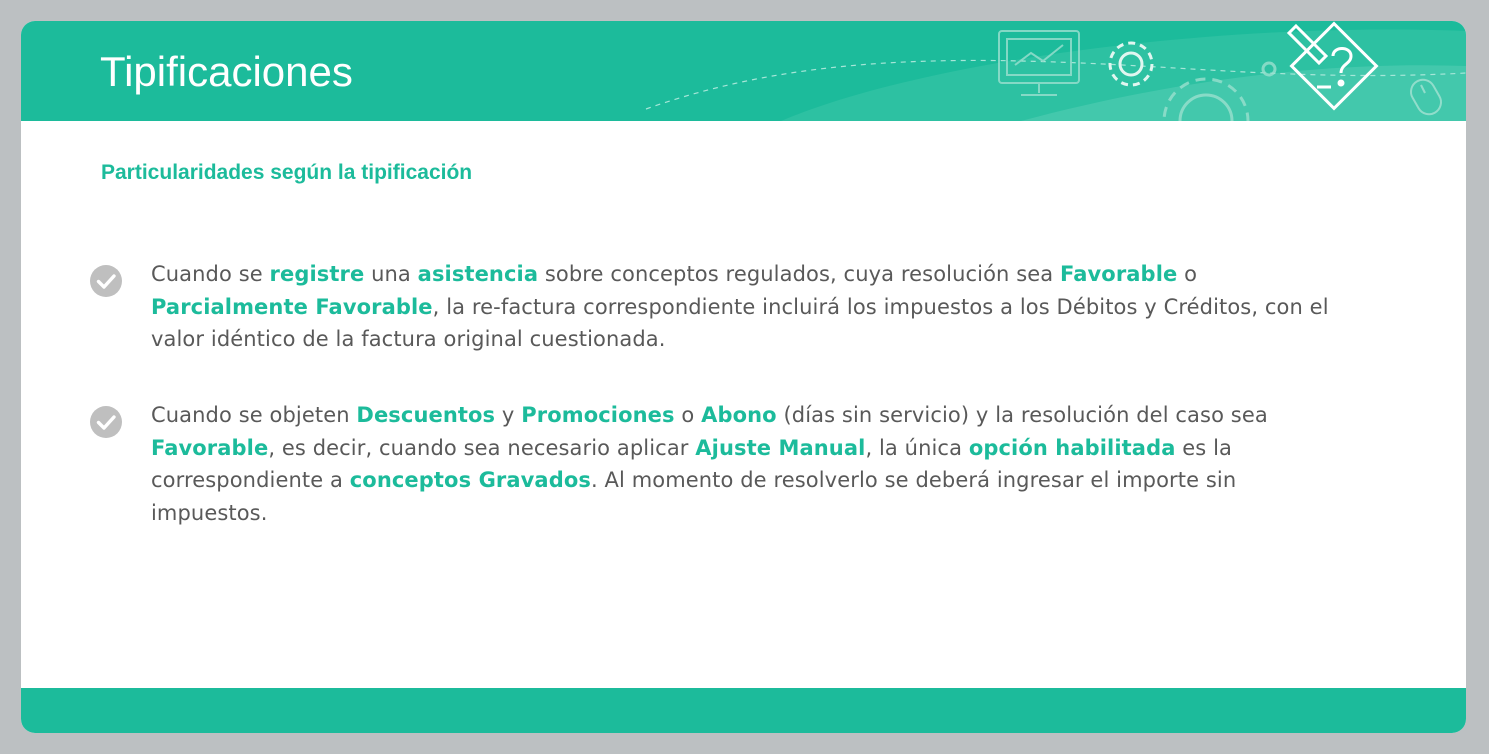 This screenshot has width=1489, height=754. Describe the element at coordinates (226, 71) in the screenshot. I see `page-title: Tipificaciones` at that location.